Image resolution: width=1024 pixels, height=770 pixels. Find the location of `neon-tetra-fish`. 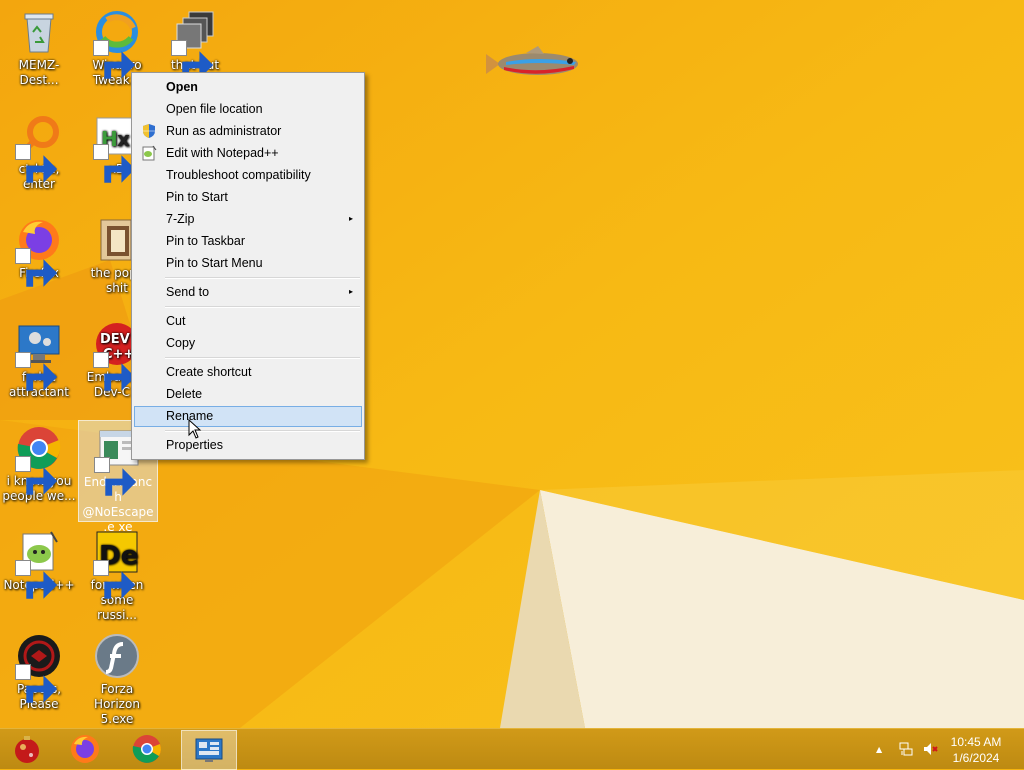

neon-tetra-fish is located at coordinates (532, 60).